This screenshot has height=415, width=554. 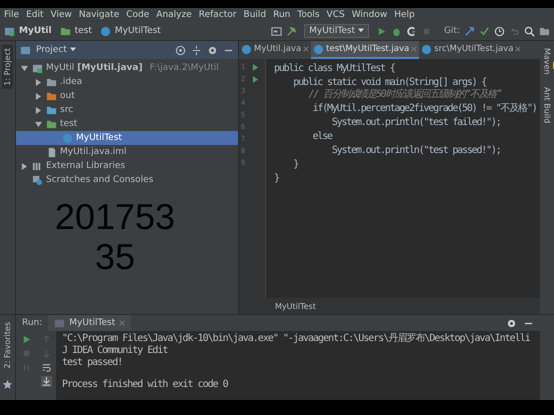 I want to click on project-icon, so click(x=25, y=50).